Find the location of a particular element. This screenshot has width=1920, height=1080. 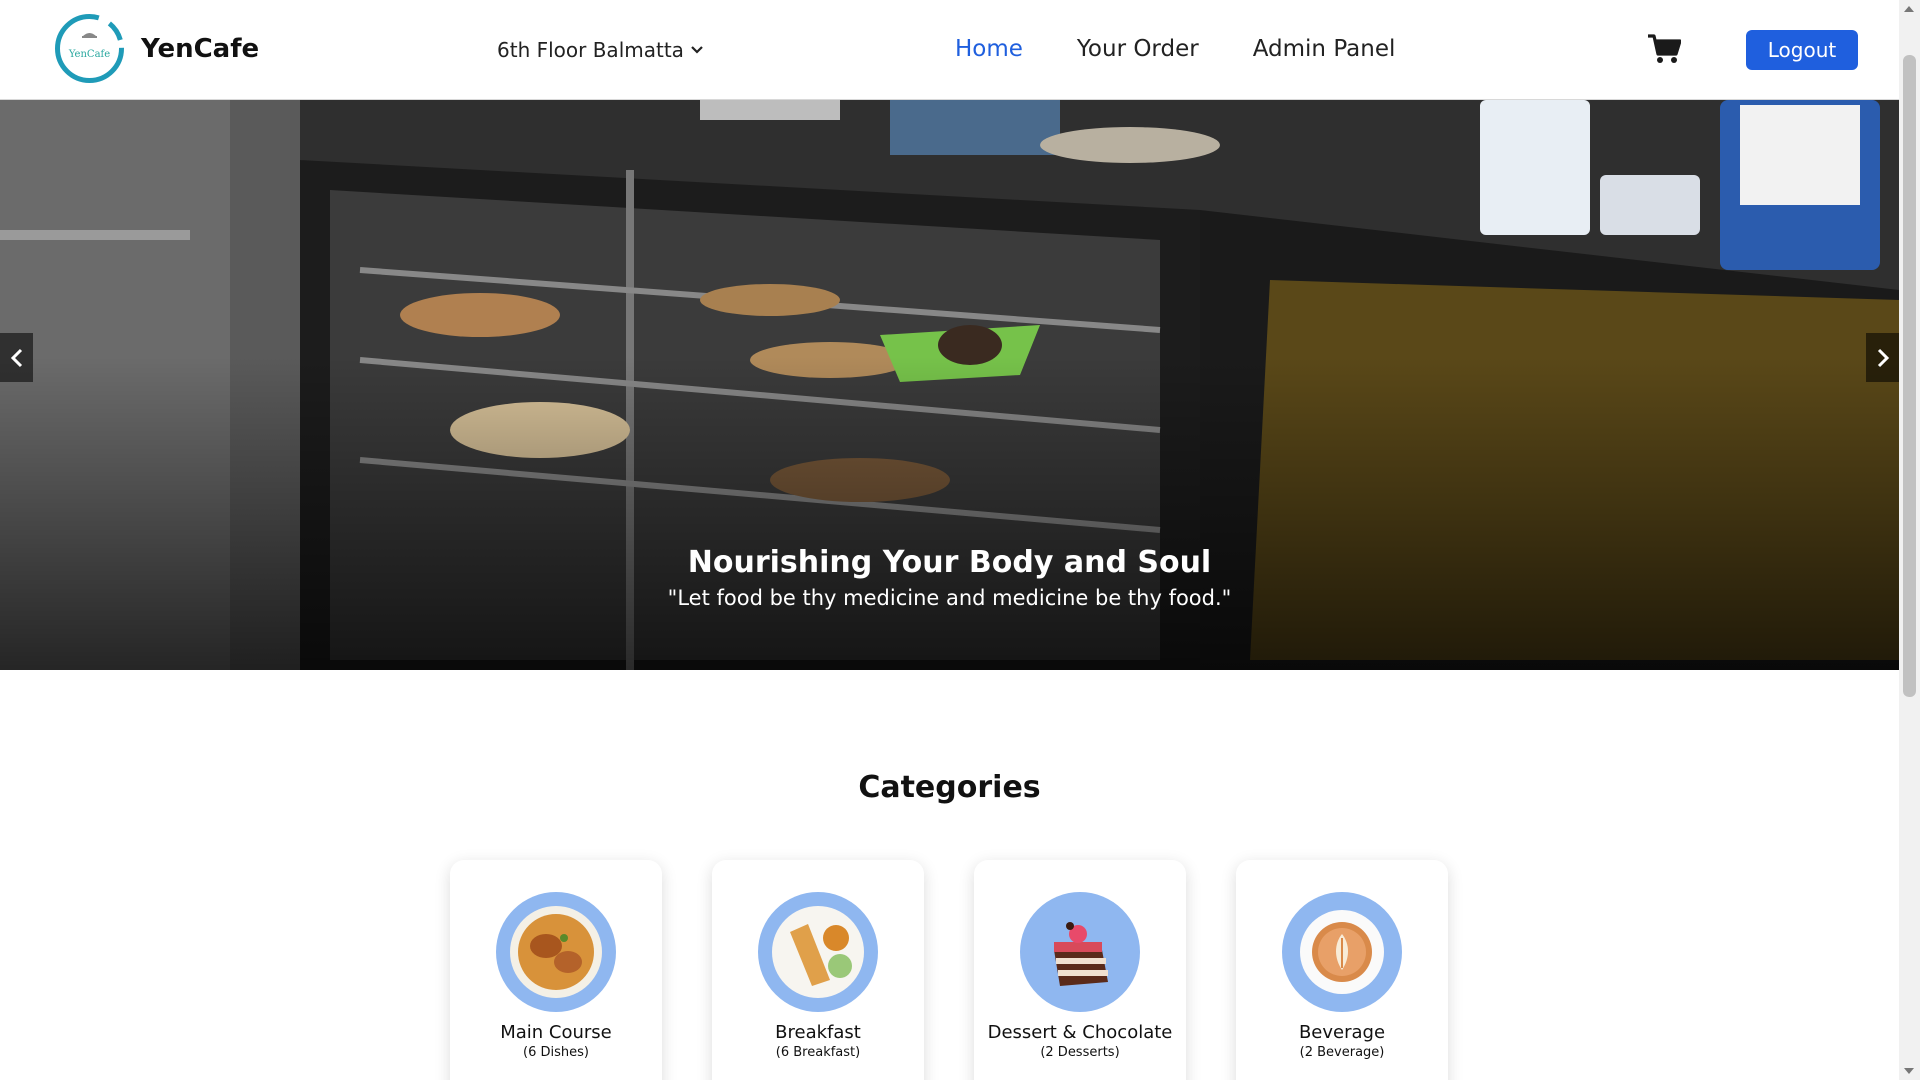

nav-admin-panel: Admin Panel is located at coordinates (1324, 49).